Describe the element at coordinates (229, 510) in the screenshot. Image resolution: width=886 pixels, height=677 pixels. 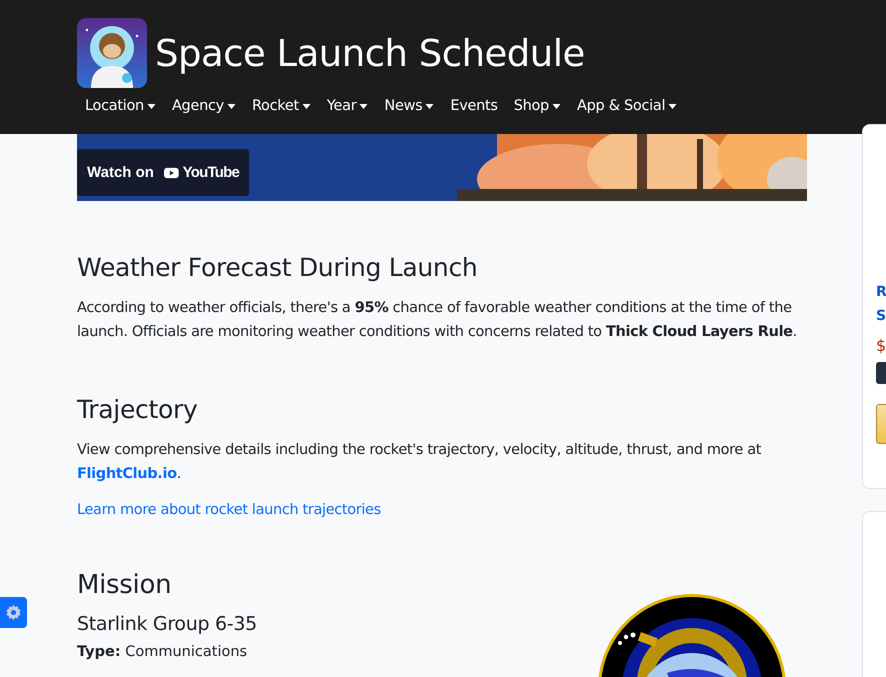
I see `trajectories-link: Learn more about rocket launch trajectories` at that location.